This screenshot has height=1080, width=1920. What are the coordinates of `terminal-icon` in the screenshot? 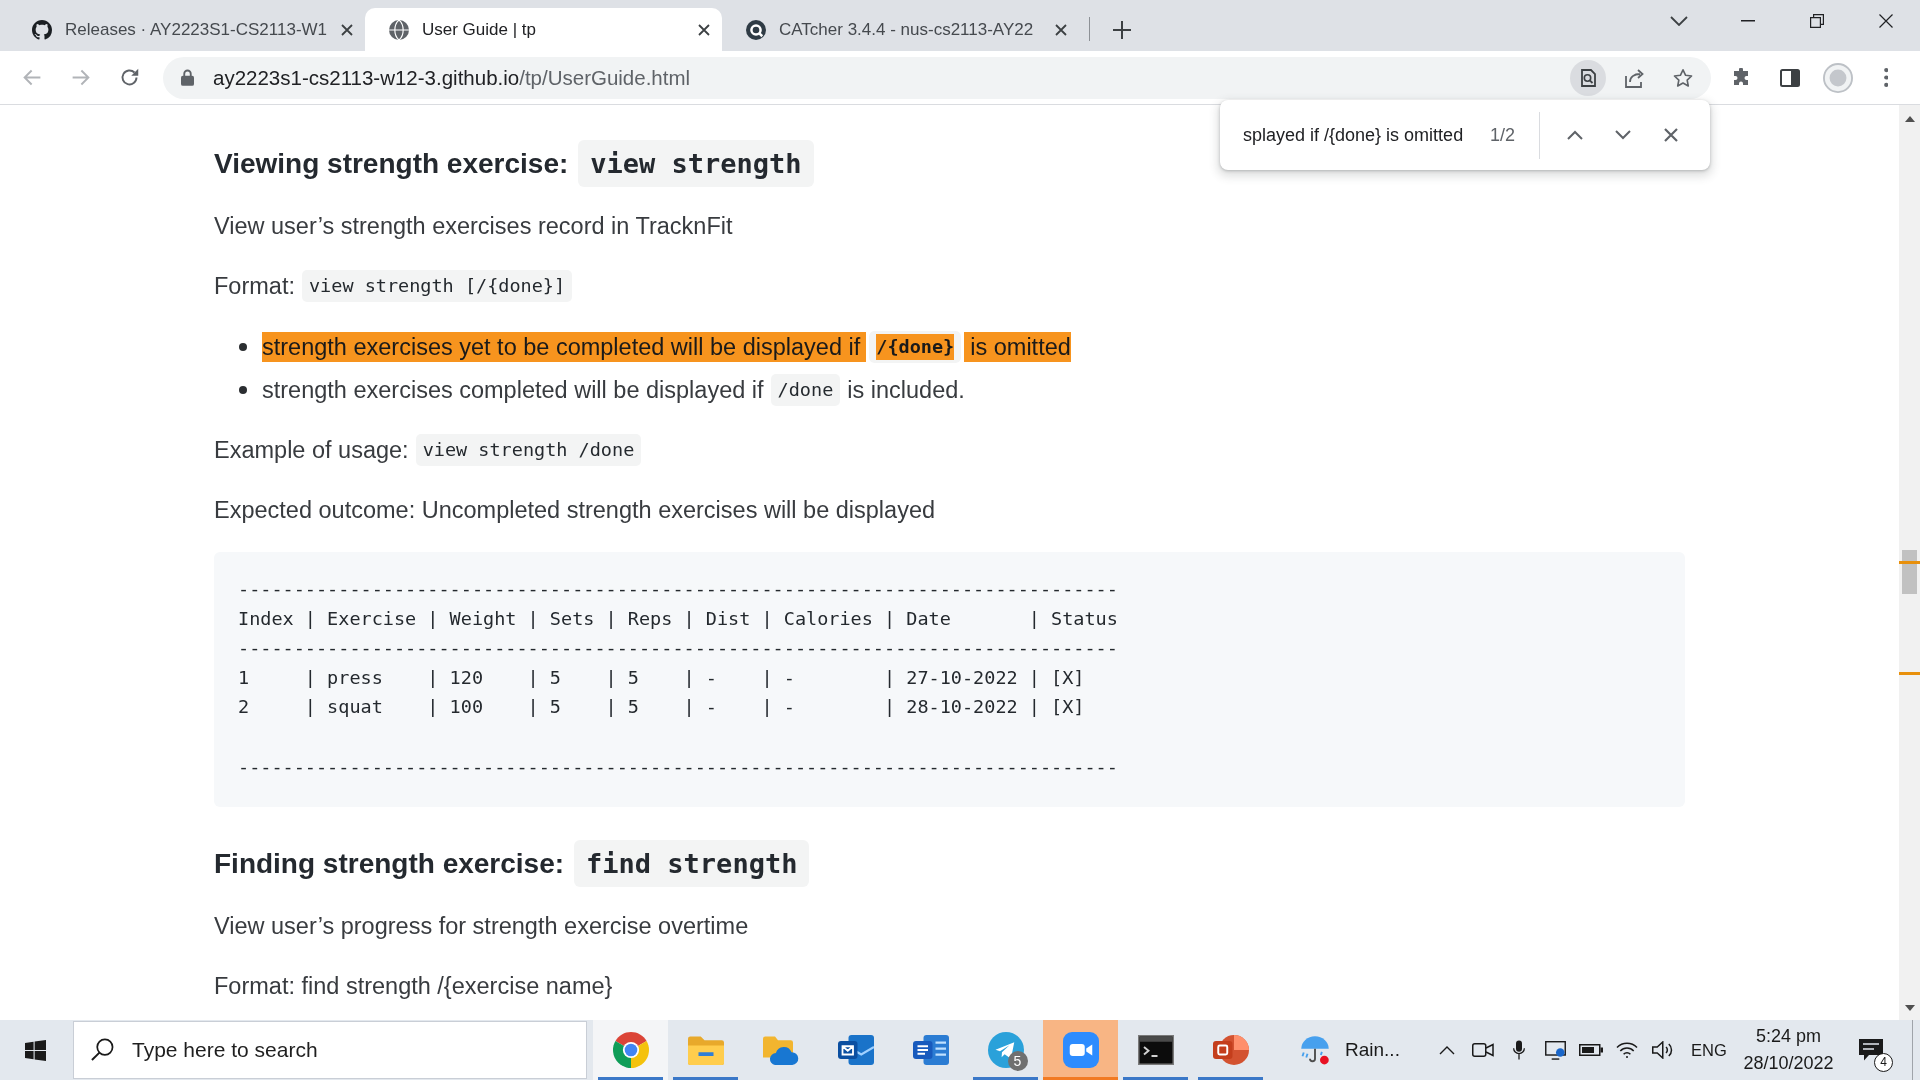 It's located at (1155, 1050).